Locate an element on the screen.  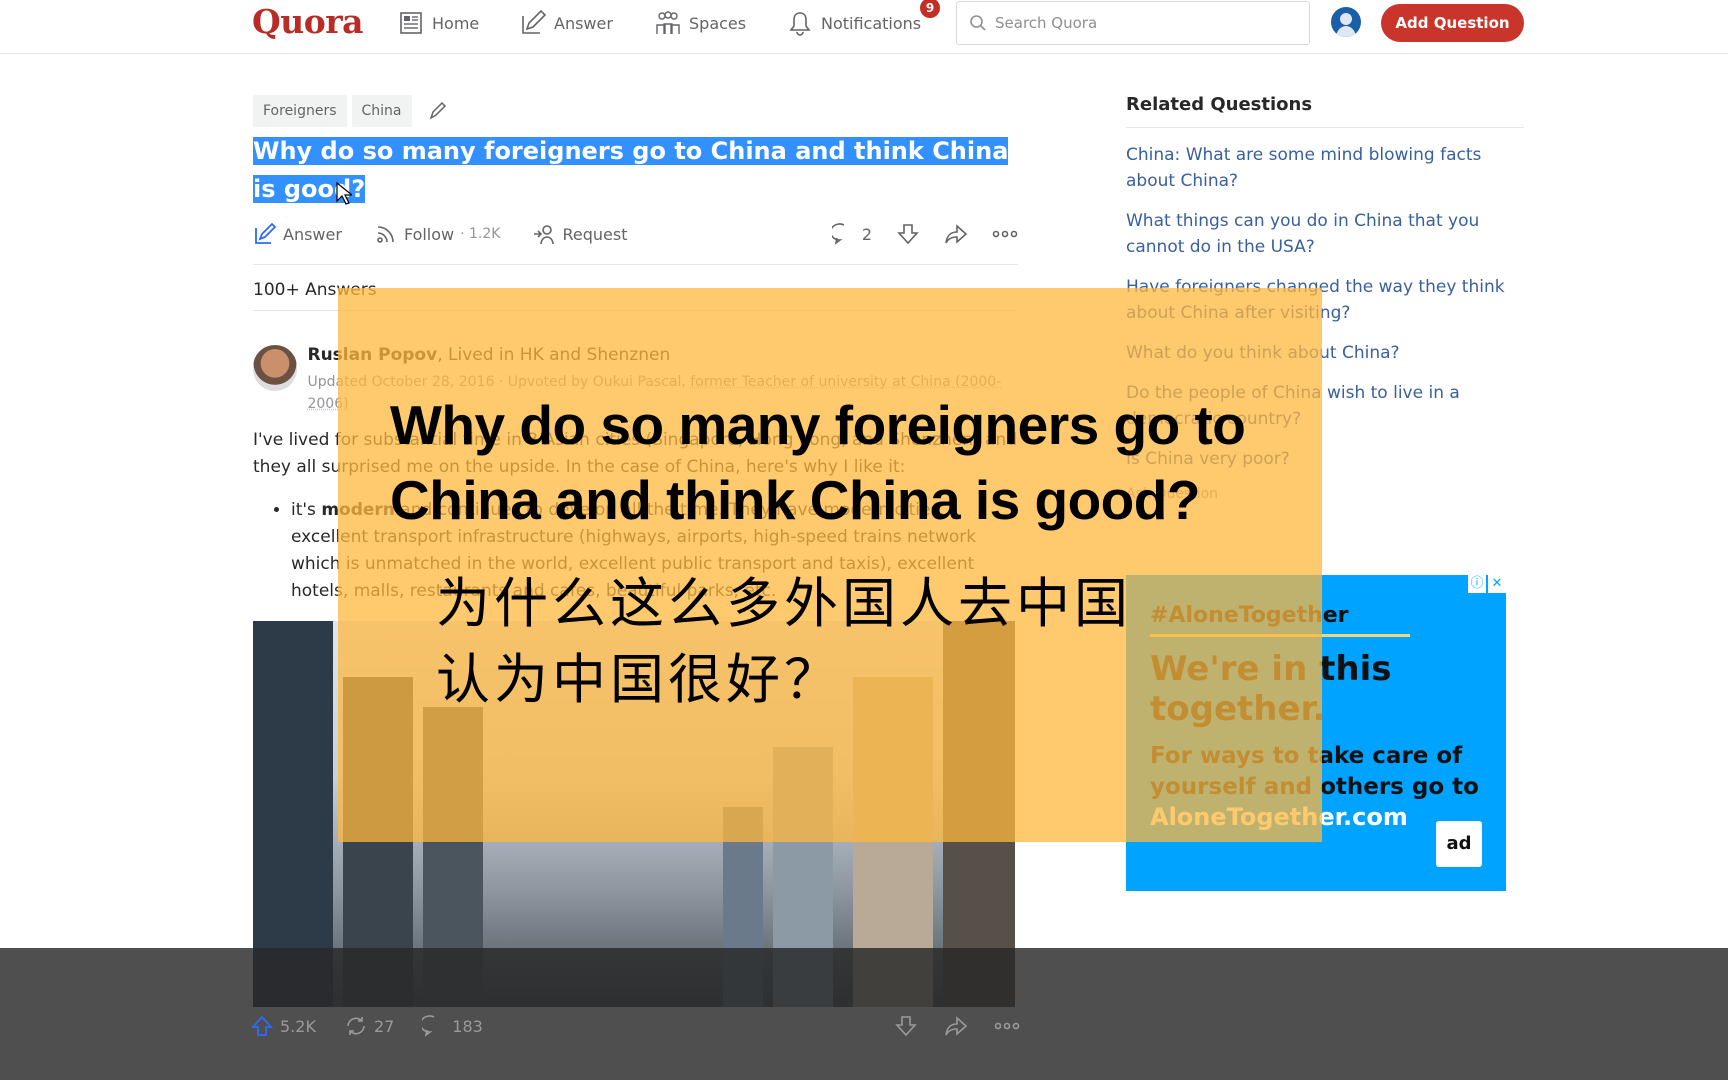
nav-answer: Answer is located at coordinates (566, 23).